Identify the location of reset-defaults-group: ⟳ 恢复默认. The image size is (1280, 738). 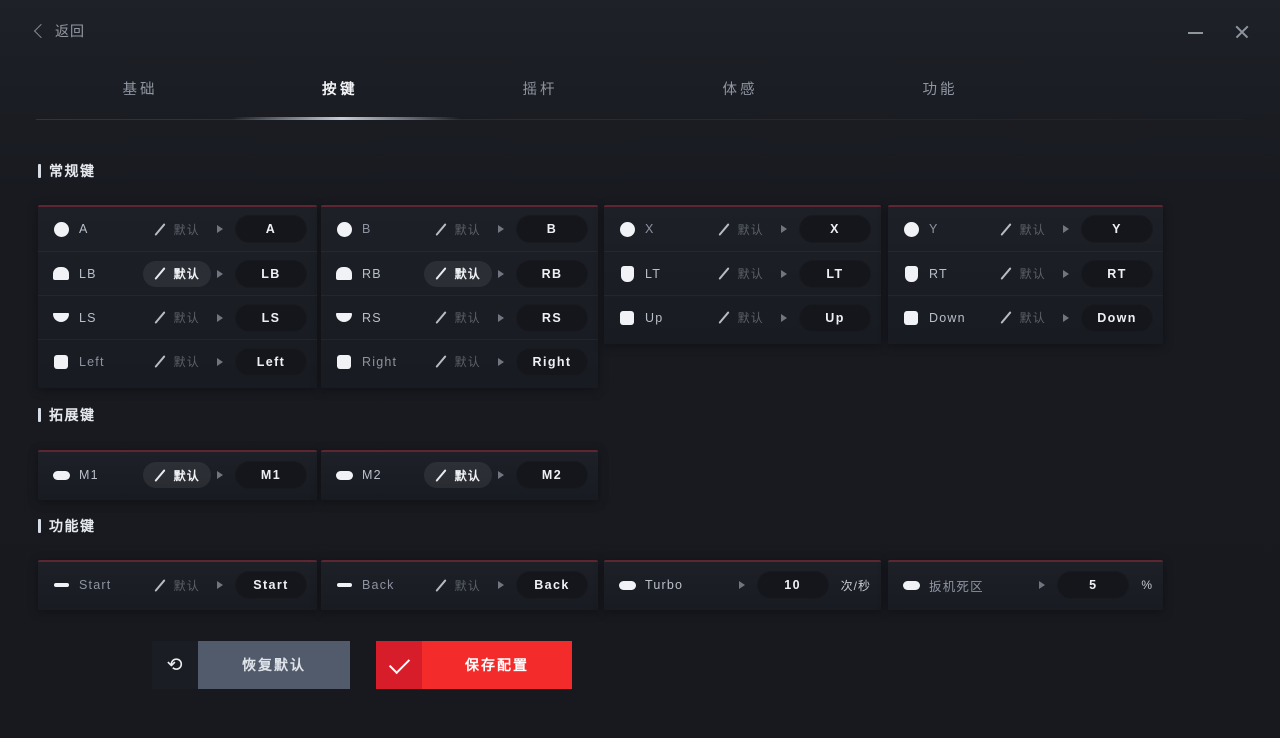
(251, 665).